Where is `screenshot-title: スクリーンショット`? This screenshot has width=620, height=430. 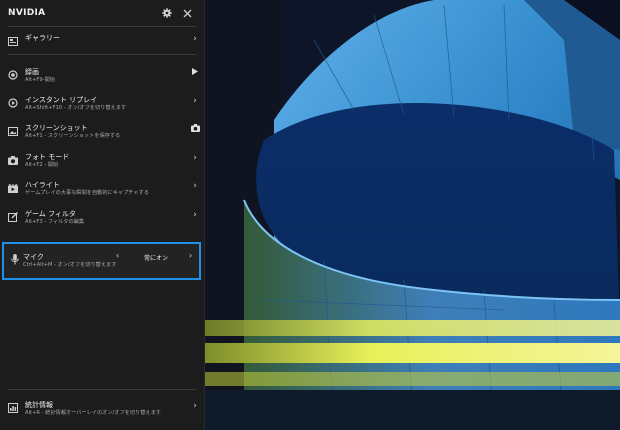 screenshot-title: スクリーンショット is located at coordinates (56, 128).